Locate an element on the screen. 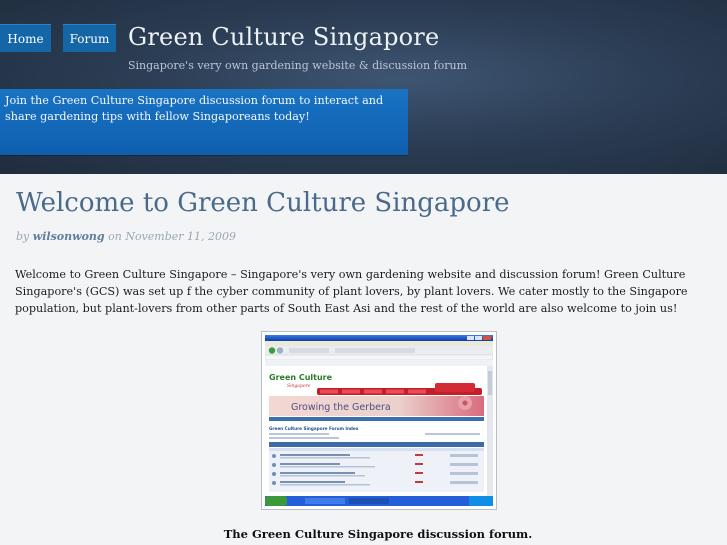 The height and width of the screenshot is (545, 727). ie-titlebar-gloss is located at coordinates (379, 338).